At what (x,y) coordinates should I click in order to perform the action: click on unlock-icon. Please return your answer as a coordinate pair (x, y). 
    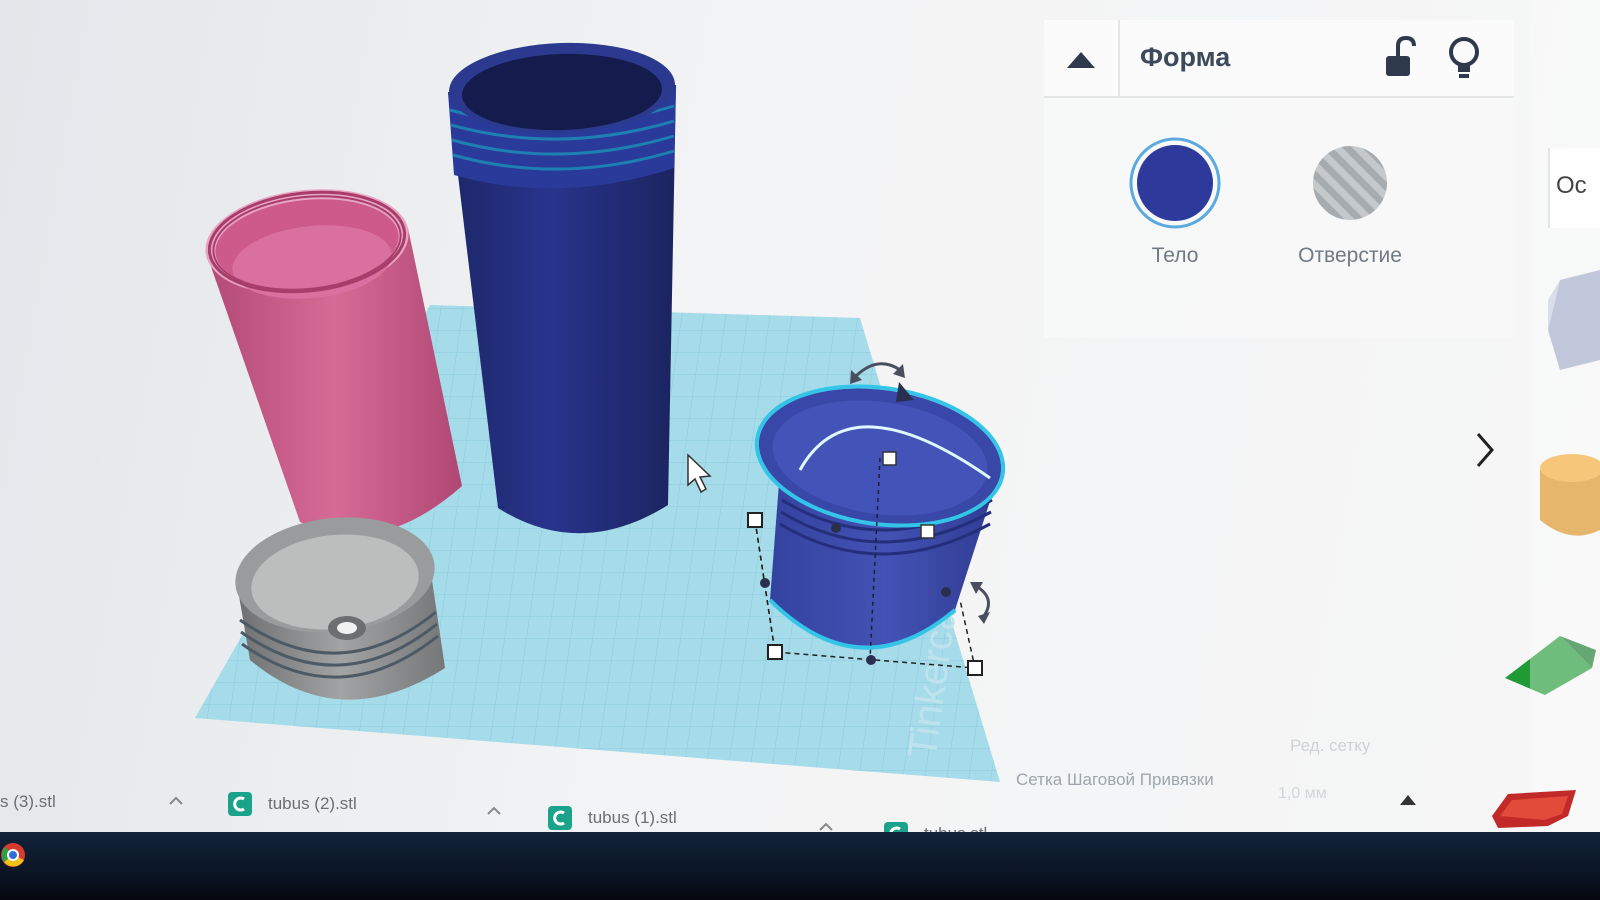
    Looking at the image, I should click on (1401, 55).